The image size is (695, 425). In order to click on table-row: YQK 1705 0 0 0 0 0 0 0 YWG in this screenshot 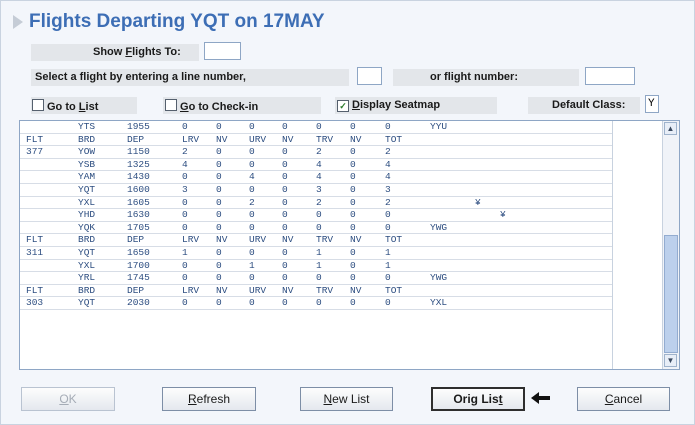, I will do `click(316, 228)`.